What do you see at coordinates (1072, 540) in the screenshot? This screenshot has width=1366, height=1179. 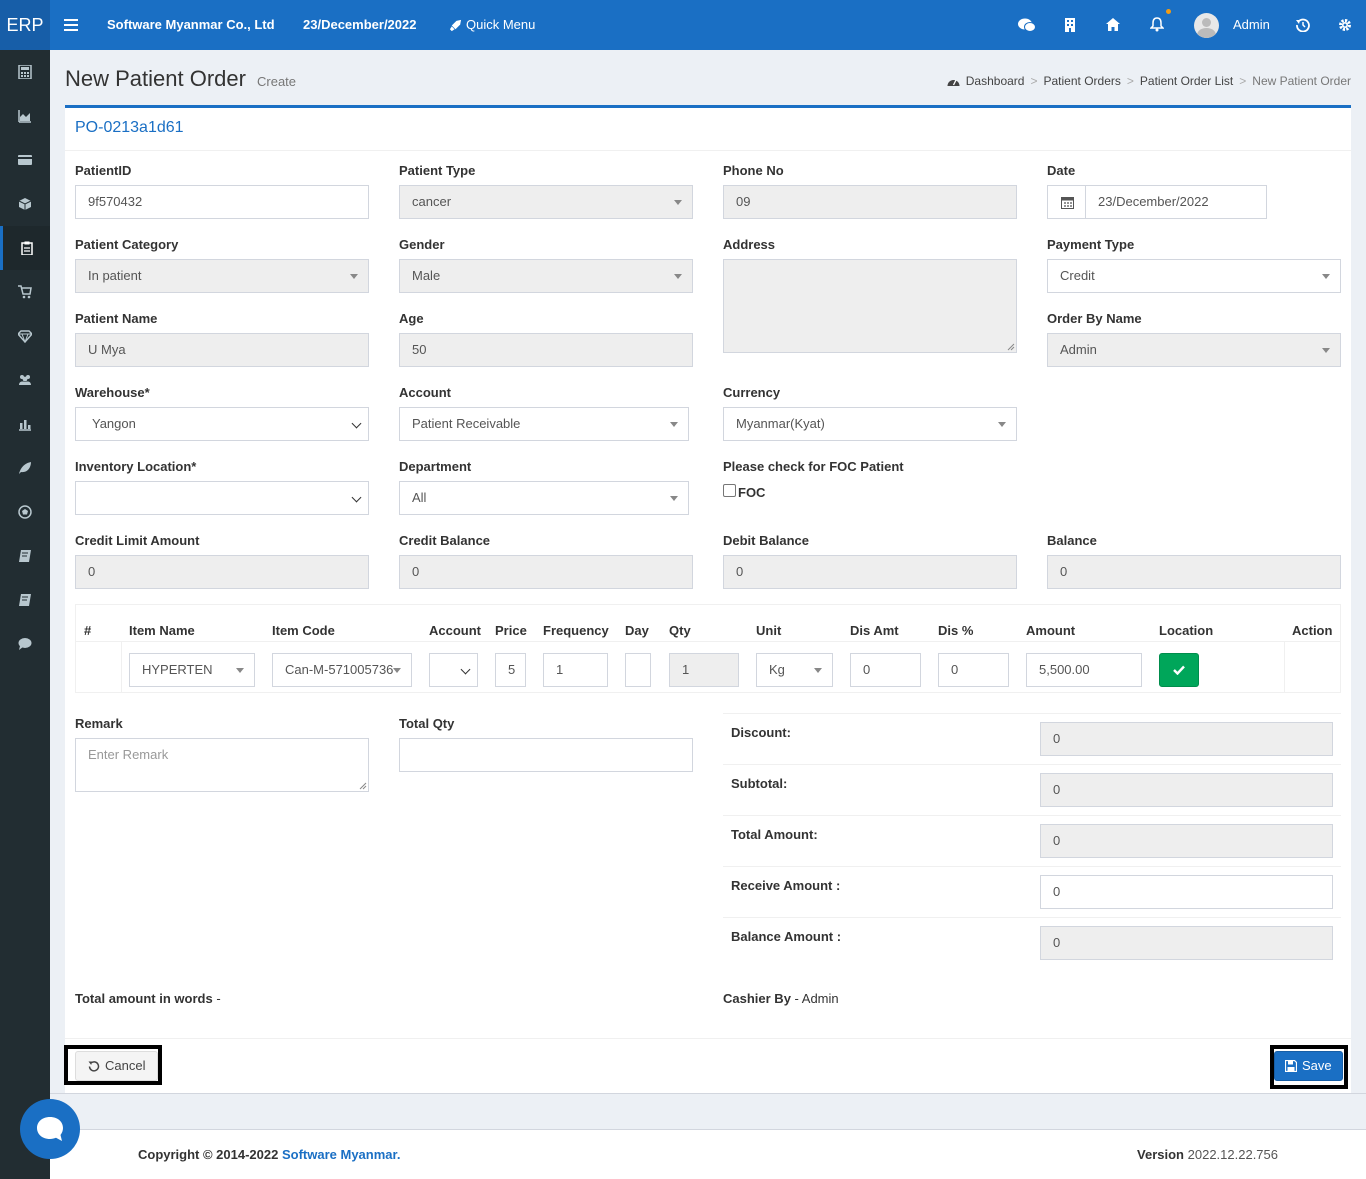 I see `balance-label: Balance` at bounding box center [1072, 540].